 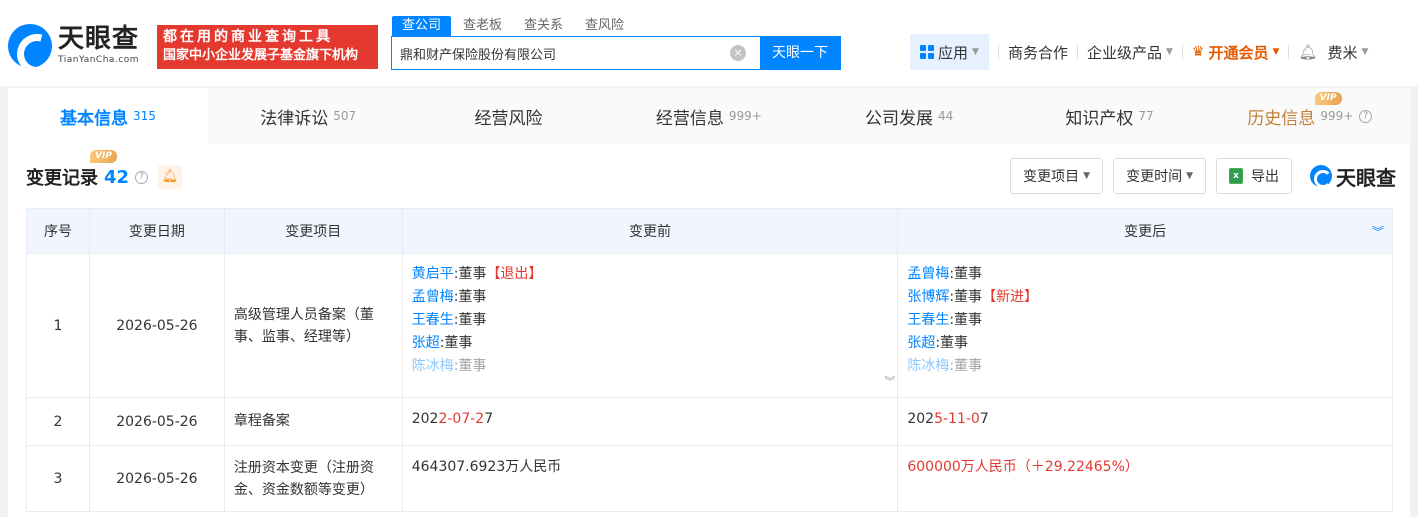 I want to click on tab-development: 公司发展 44, so click(x=909, y=116).